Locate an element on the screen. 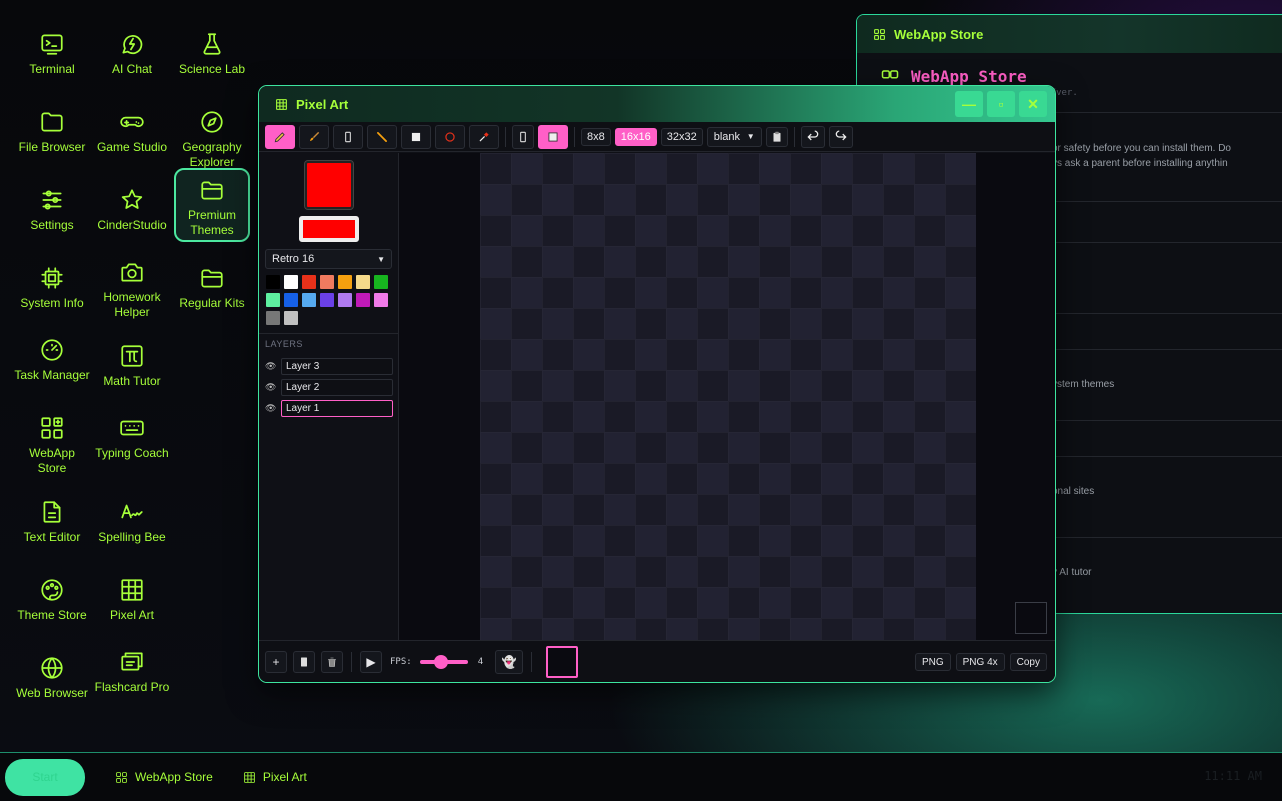  paste-template-button is located at coordinates (776, 136).